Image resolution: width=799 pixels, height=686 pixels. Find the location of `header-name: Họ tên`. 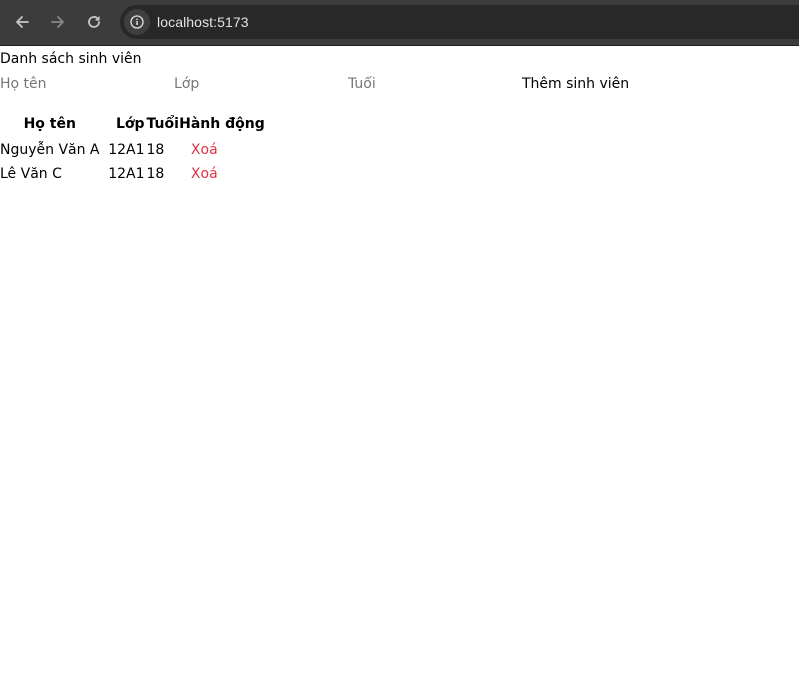

header-name: Họ tên is located at coordinates (49, 124).